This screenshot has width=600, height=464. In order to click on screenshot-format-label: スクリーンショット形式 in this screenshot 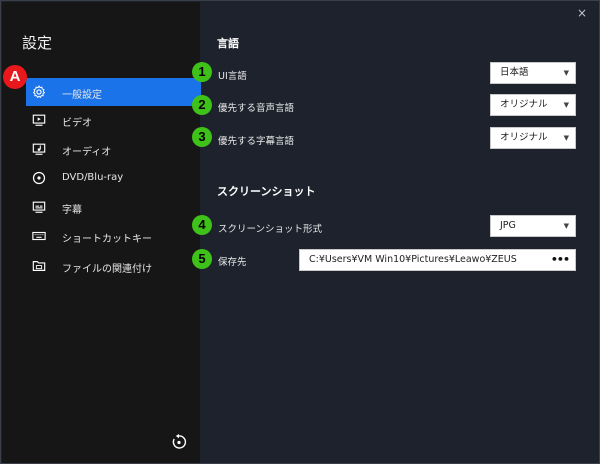, I will do `click(270, 229)`.